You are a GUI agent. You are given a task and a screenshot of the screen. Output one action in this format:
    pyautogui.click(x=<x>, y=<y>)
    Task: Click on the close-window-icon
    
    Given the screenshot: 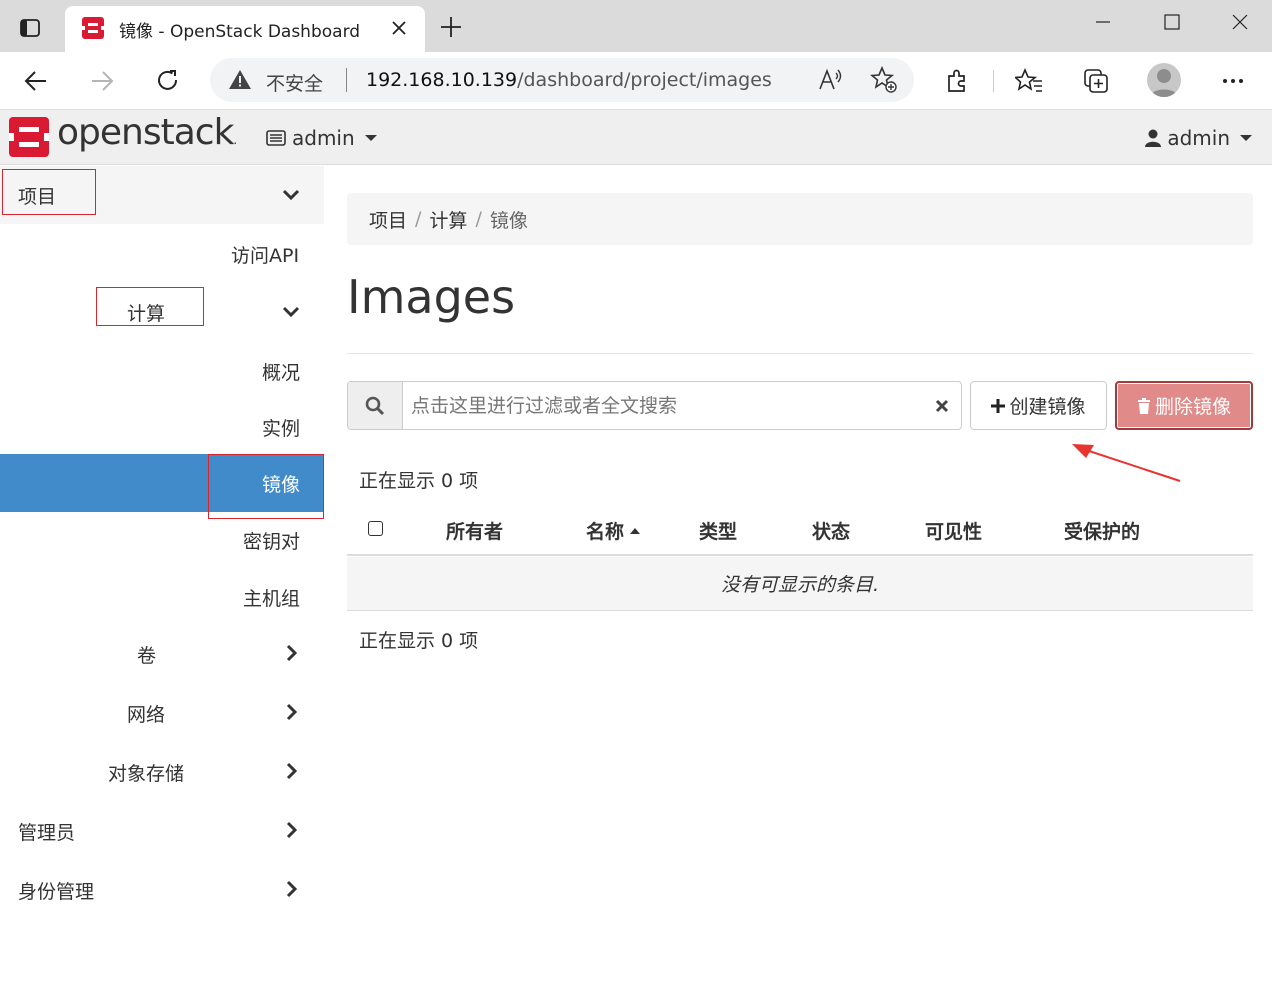 What is the action you would take?
    pyautogui.click(x=1240, y=22)
    